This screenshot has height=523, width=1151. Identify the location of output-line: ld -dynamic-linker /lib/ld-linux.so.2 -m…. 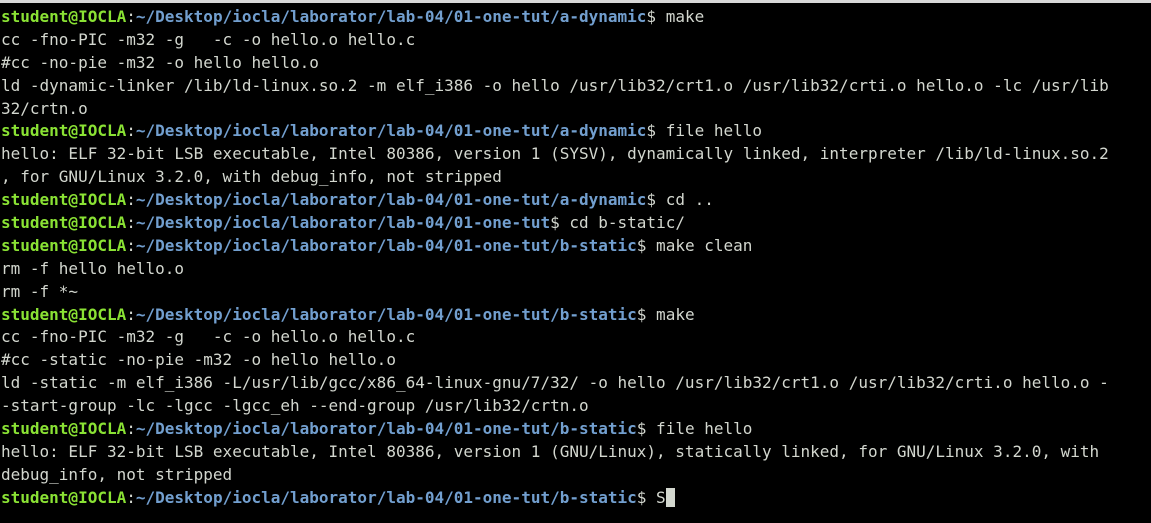
(576, 86).